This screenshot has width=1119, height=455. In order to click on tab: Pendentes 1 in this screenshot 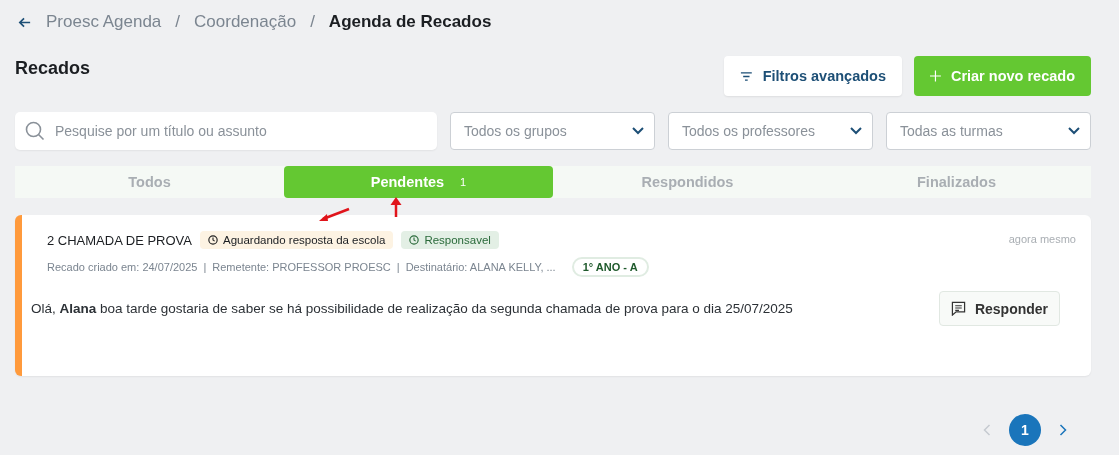, I will do `click(418, 182)`.